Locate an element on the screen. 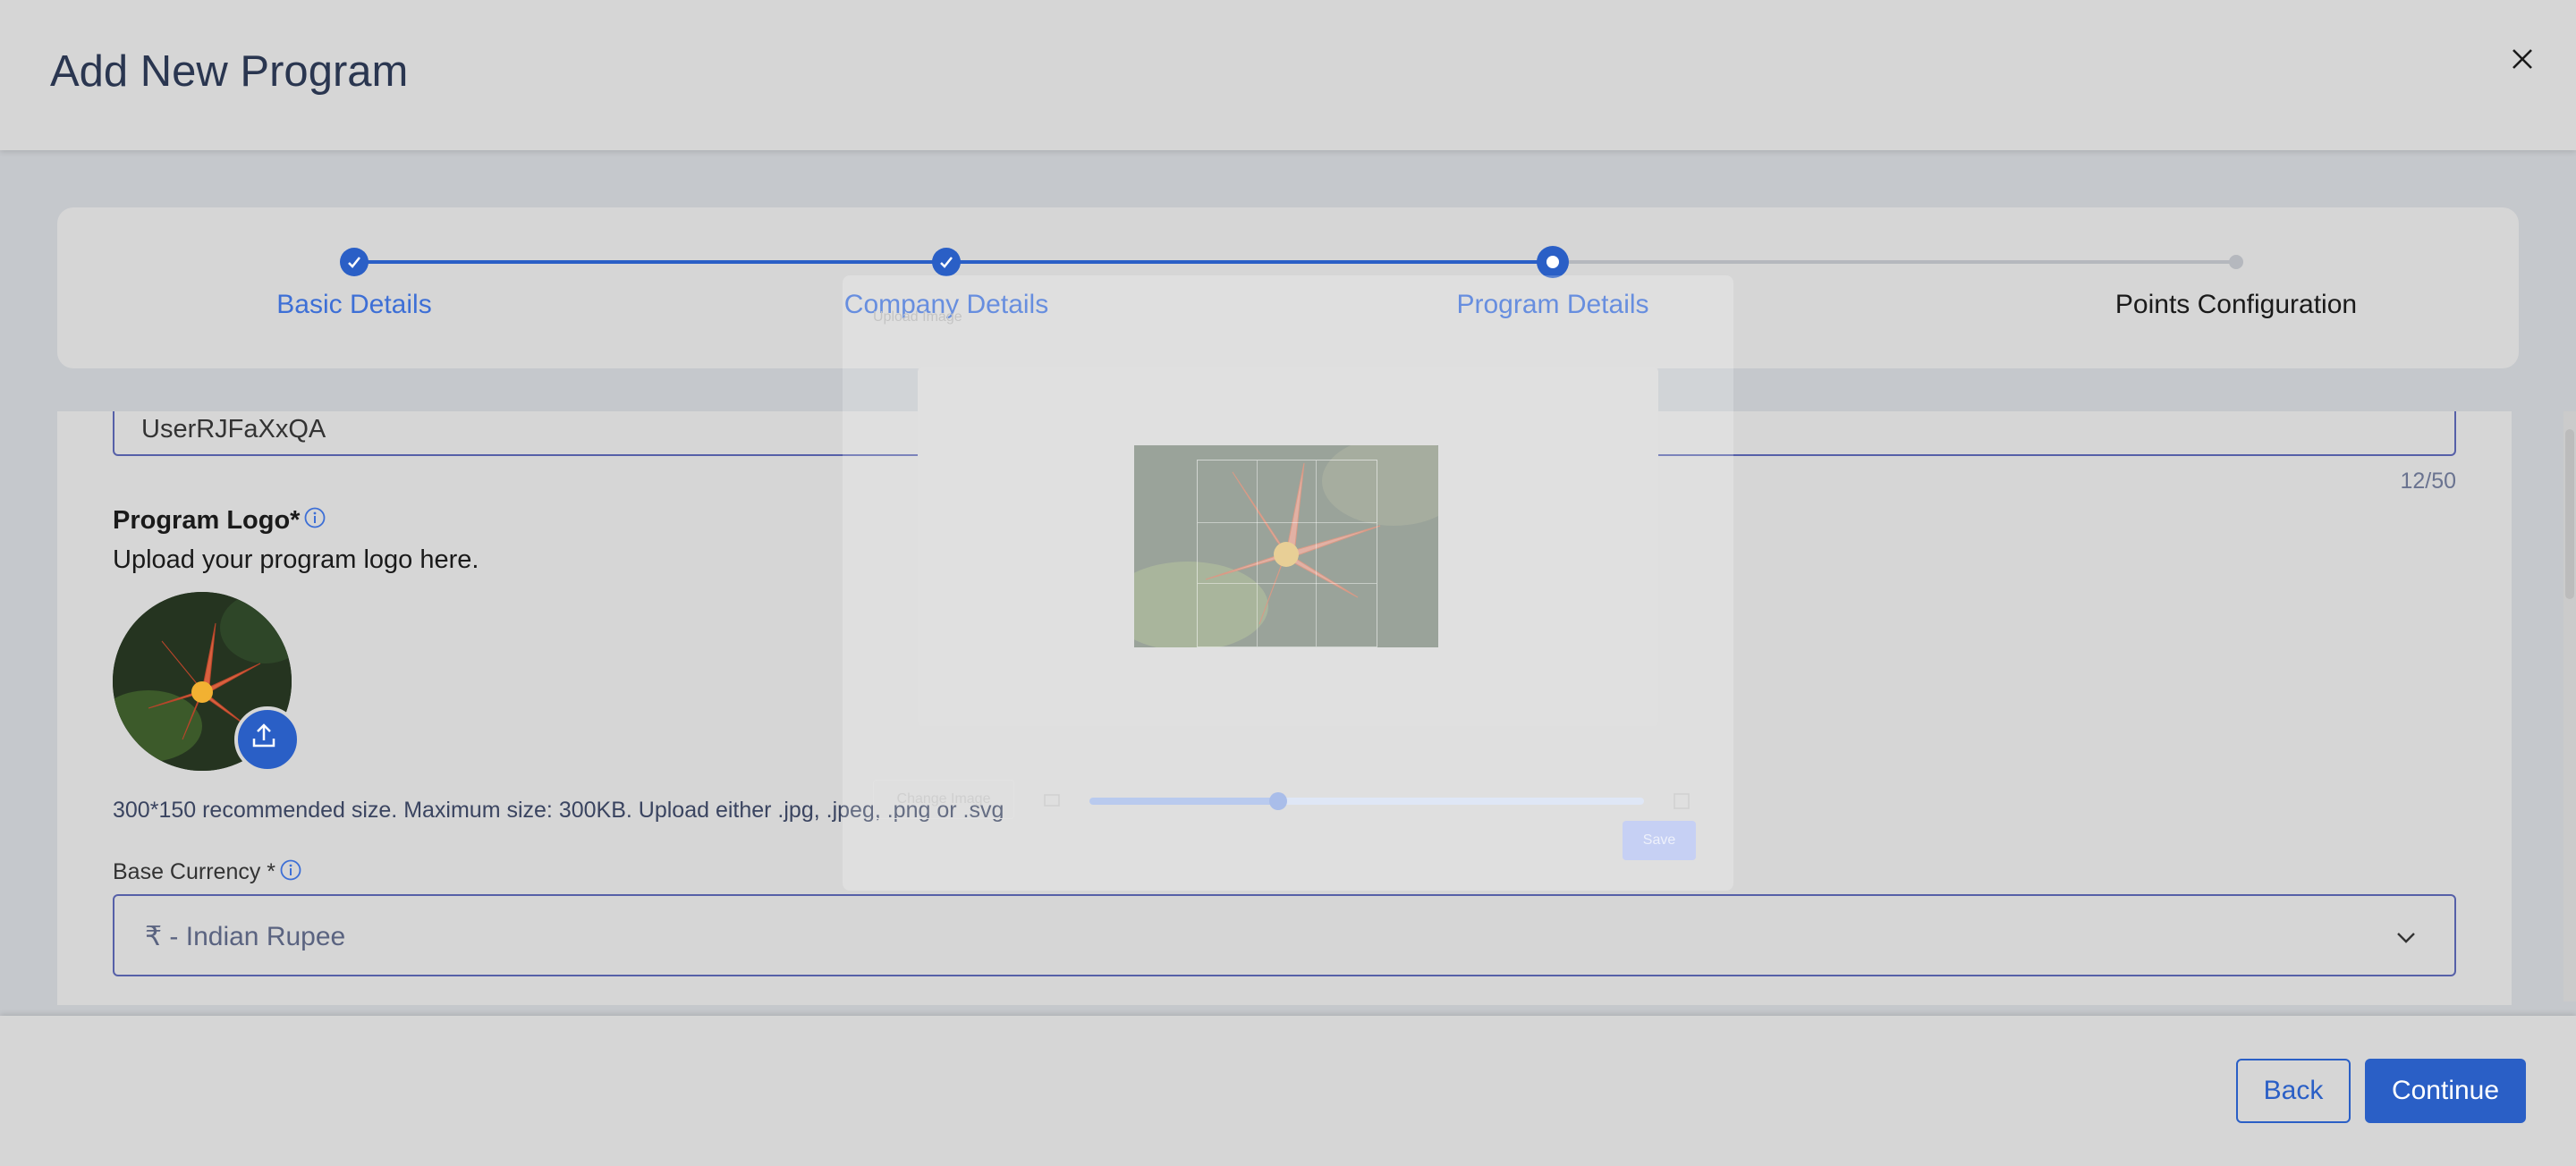  continue-button: Continue is located at coordinates (2445, 1091).